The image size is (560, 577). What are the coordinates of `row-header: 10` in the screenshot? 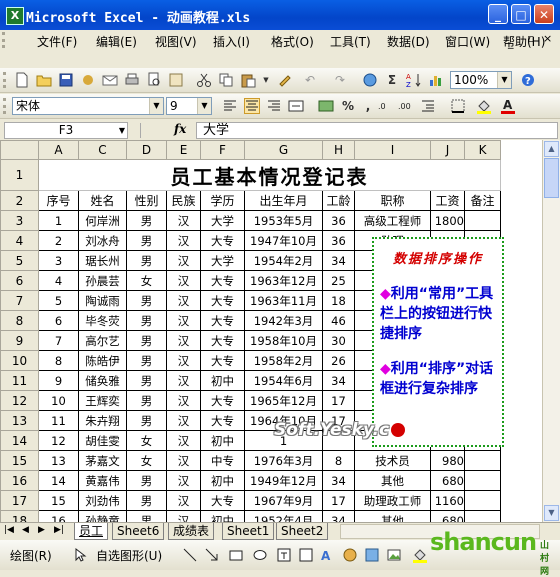 It's located at (19, 360).